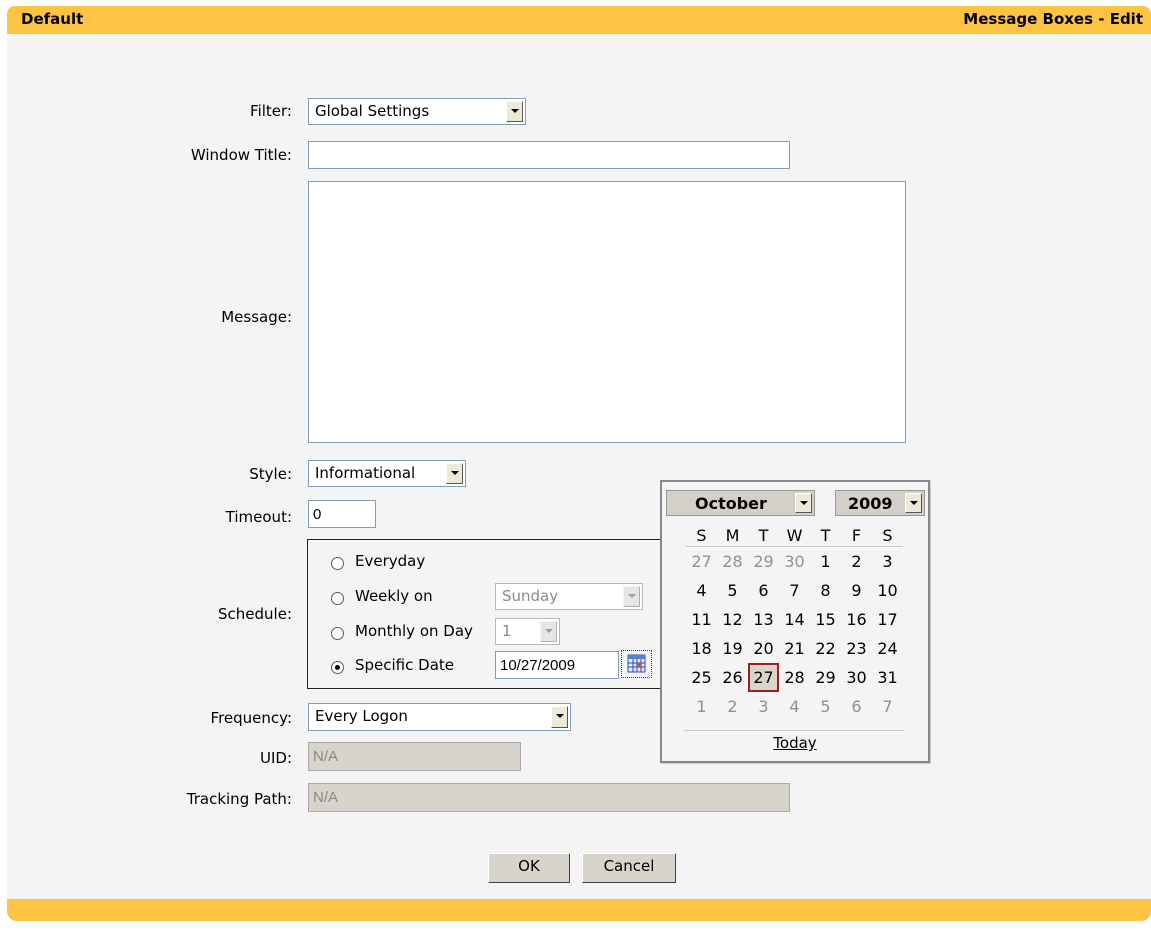 This screenshot has height=939, width=1151. What do you see at coordinates (701, 677) in the screenshot?
I see `calendar-day: 25` at bounding box center [701, 677].